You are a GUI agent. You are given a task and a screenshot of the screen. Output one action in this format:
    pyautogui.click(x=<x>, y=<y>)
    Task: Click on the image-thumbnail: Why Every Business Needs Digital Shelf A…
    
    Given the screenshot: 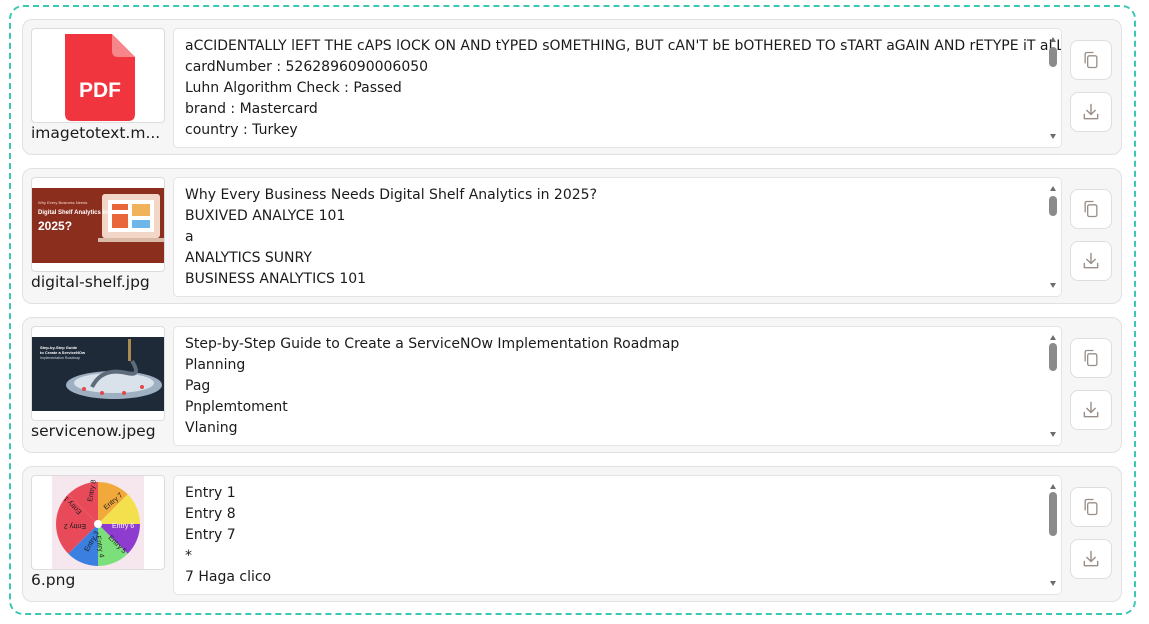 What is the action you would take?
    pyautogui.click(x=98, y=225)
    